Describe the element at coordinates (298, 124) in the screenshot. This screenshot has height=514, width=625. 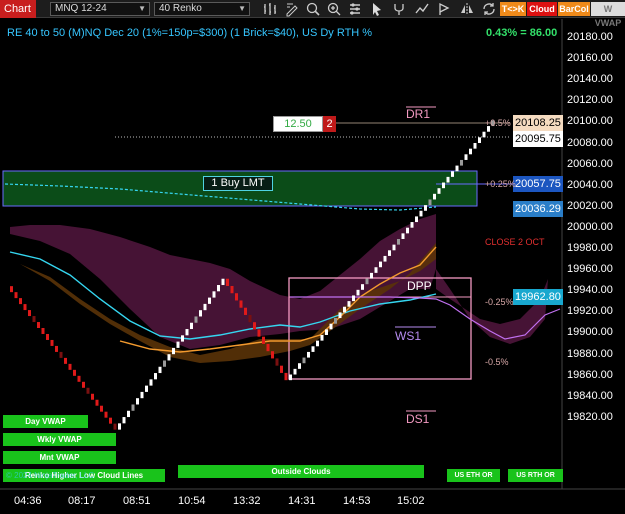
I see `order-quantity-input: 12.50` at that location.